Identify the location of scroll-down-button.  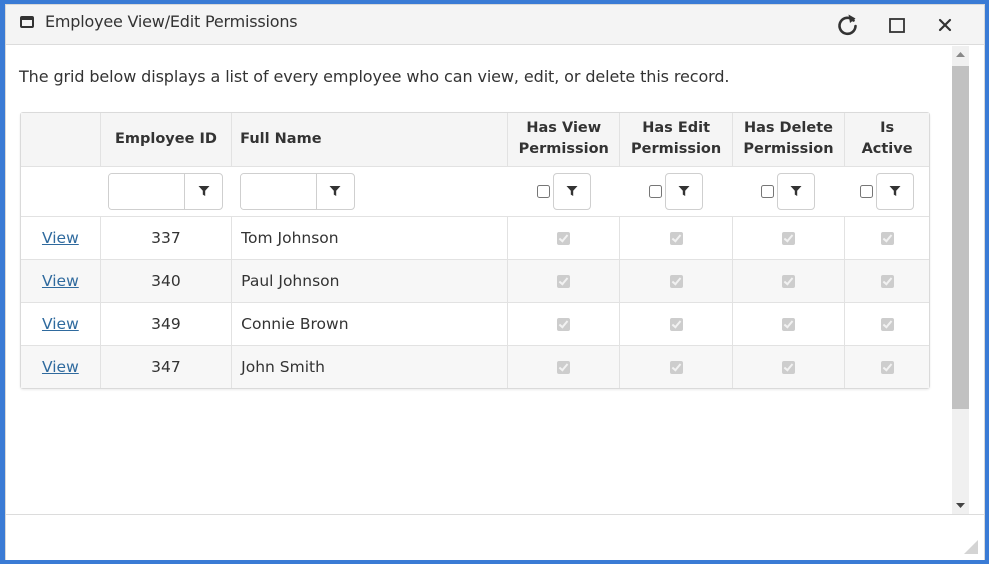
(960, 505).